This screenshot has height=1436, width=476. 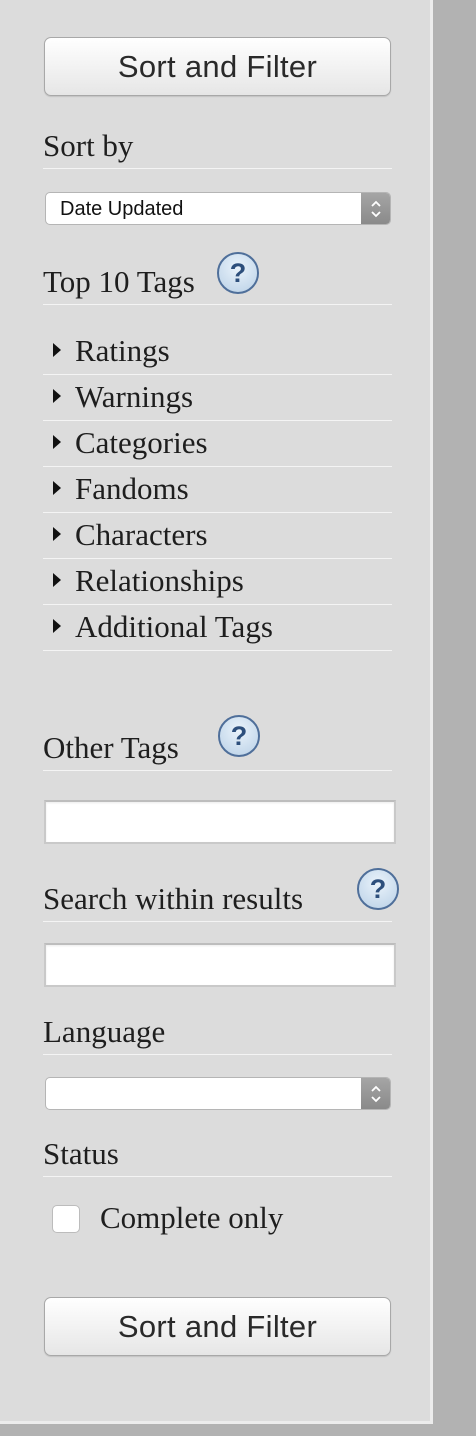 I want to click on search-within-heading: Search within results, so click(x=217, y=902).